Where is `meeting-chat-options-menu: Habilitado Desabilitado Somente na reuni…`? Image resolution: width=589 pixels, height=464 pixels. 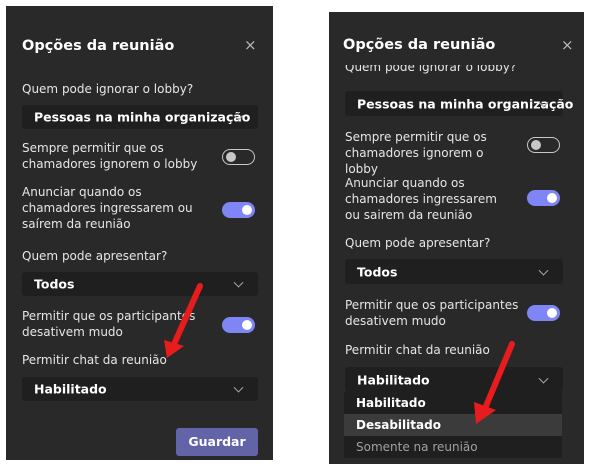
meeting-chat-options-menu: Habilitado Desabilitado Somente na reuni… is located at coordinates (453, 425).